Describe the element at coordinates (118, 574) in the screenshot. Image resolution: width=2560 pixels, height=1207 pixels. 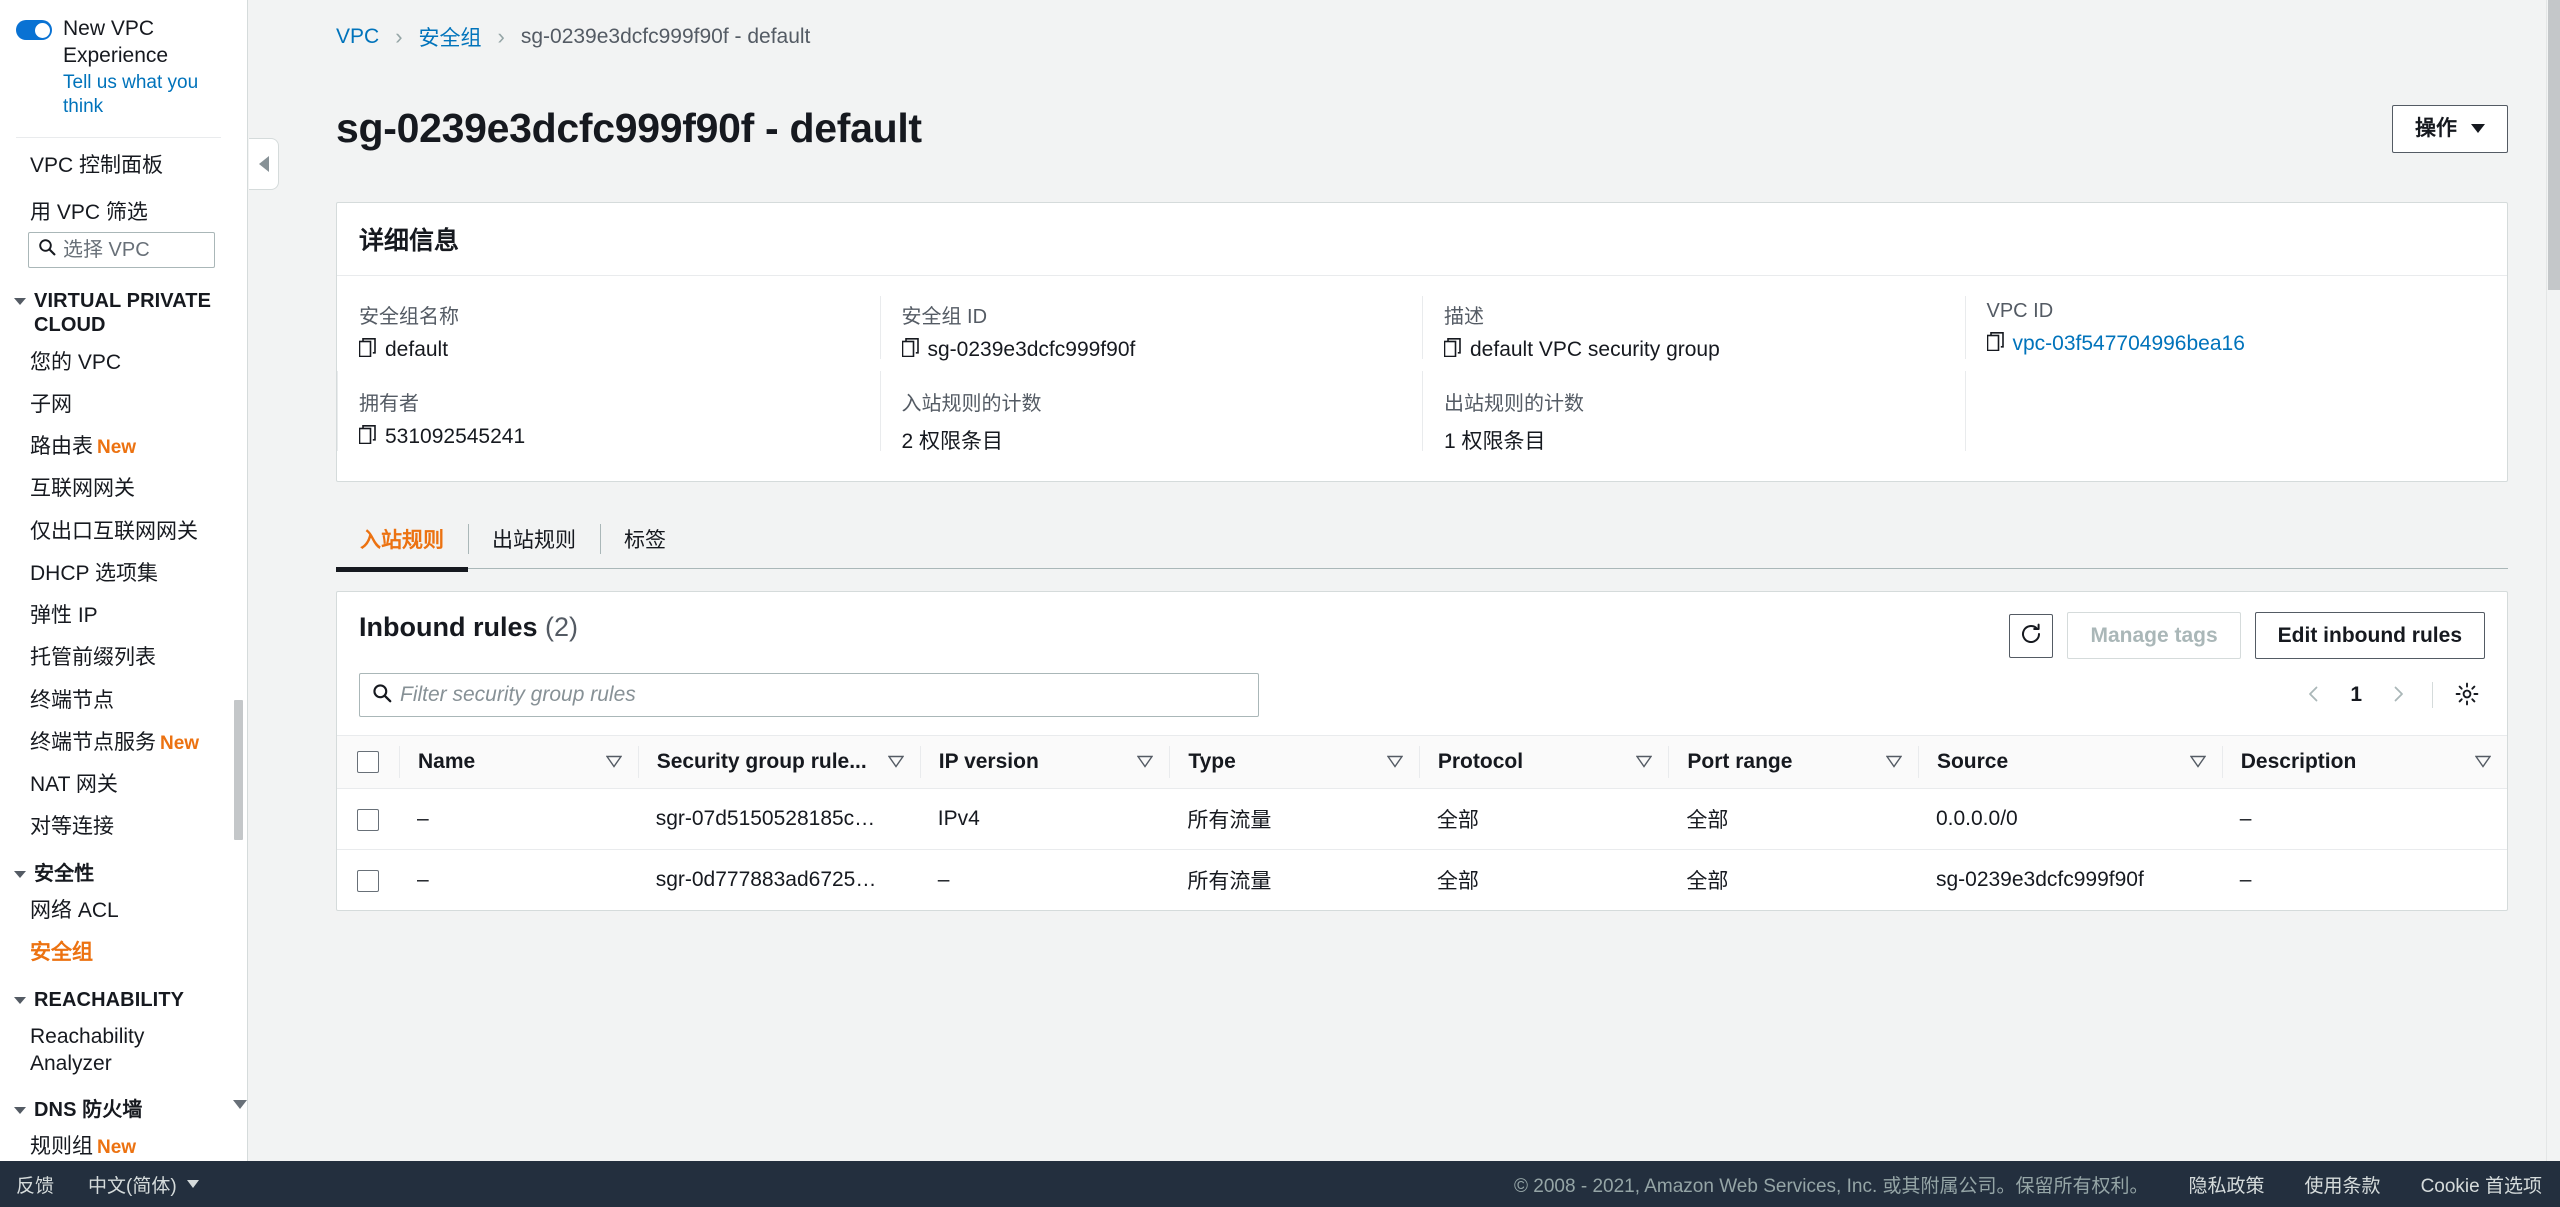
I see `sidebar-item-dhcp-option-sets: DHCP 选项集` at that location.